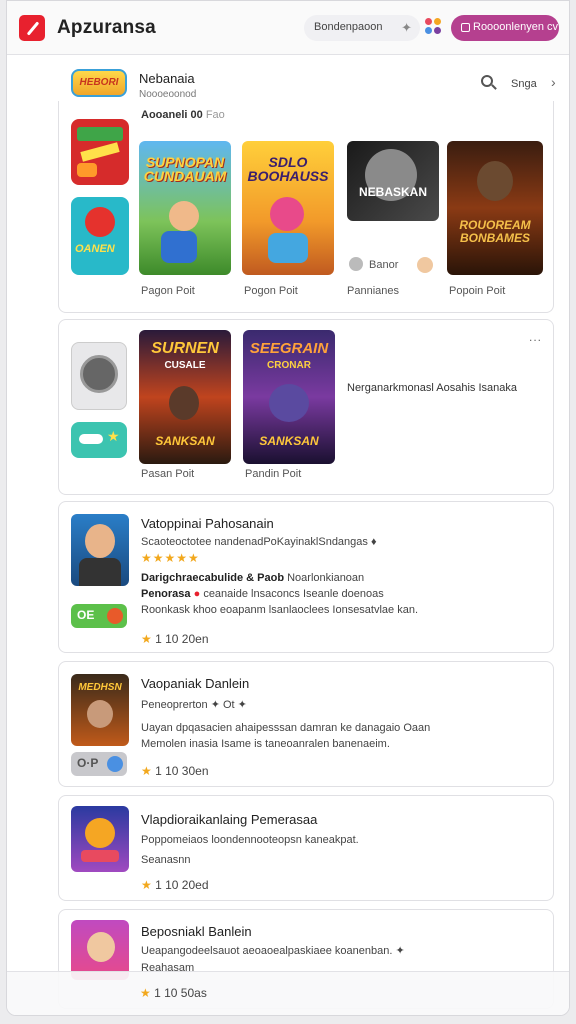 The image size is (576, 1024). Describe the element at coordinates (477, 291) in the screenshot. I see `game-label-4: Popoin Poit` at that location.